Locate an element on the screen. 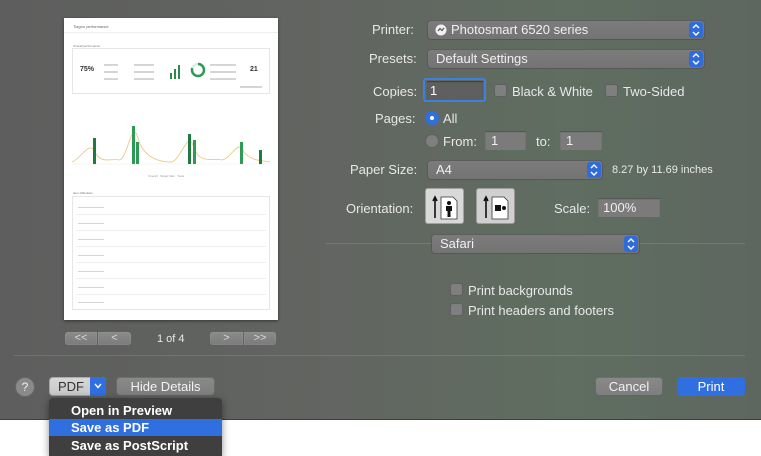 This screenshot has height=456, width=761. pdf-menu-button: PDF is located at coordinates (77, 386).